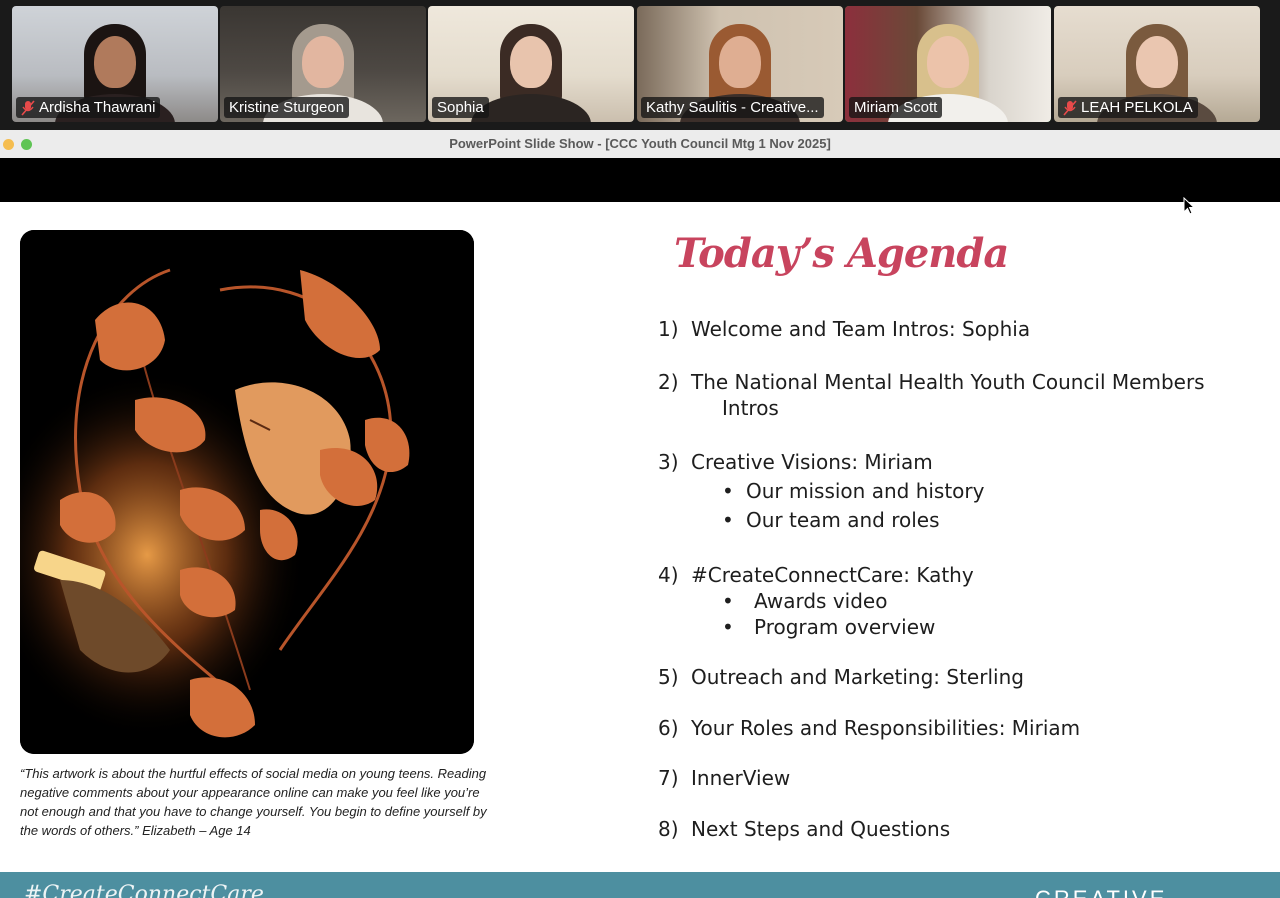 The image size is (1280, 898). I want to click on agenda-item-text: Next Steps and Questions, so click(821, 829).